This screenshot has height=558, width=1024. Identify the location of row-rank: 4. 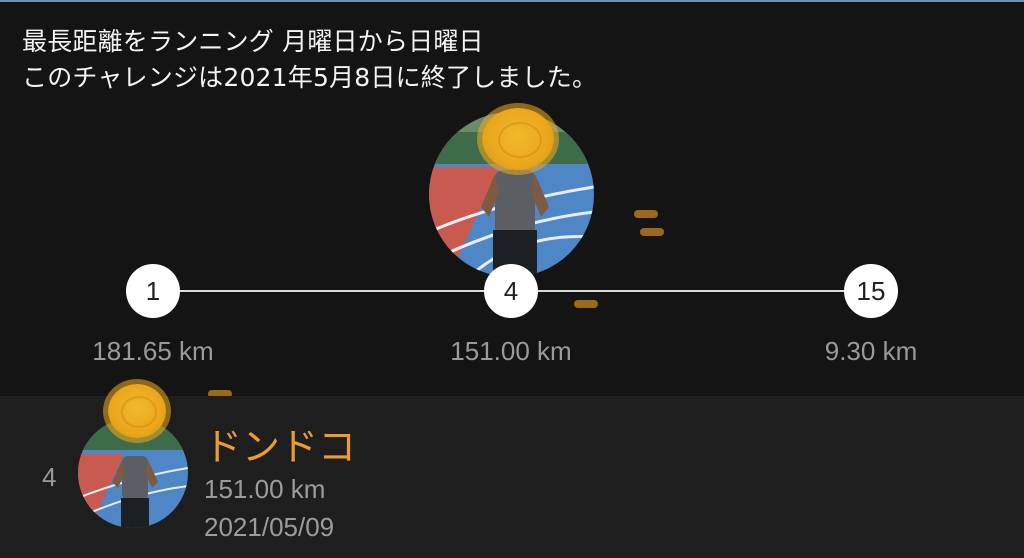
(49, 477).